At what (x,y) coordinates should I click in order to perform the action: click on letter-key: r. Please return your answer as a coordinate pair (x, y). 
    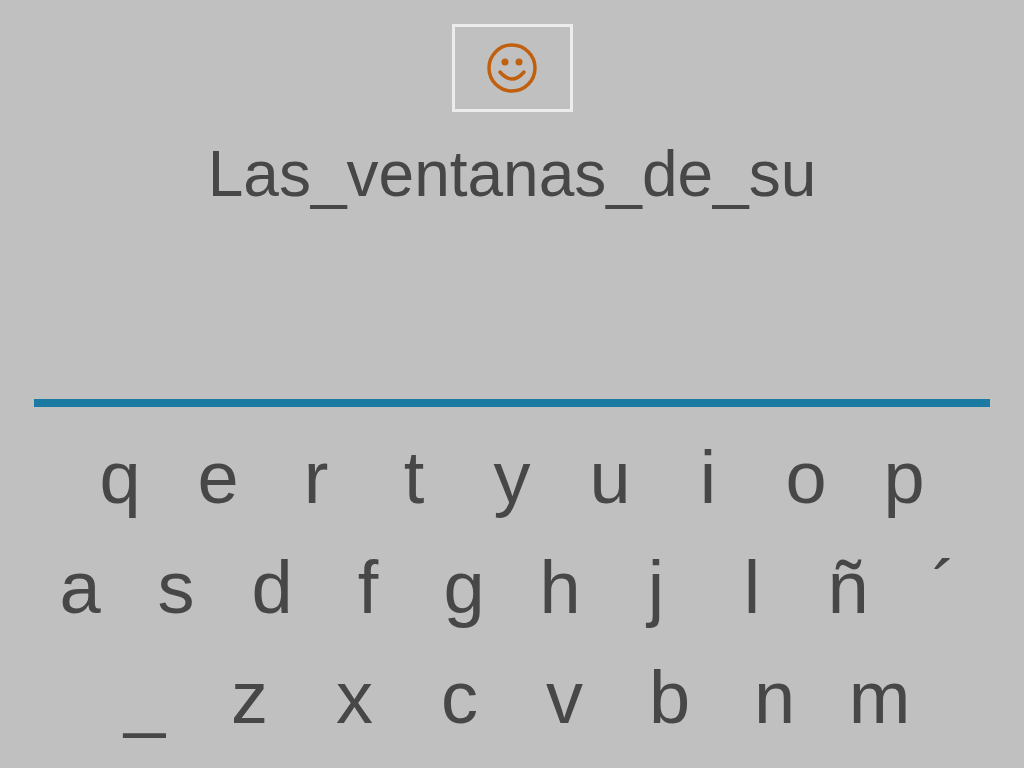
    Looking at the image, I should click on (316, 478).